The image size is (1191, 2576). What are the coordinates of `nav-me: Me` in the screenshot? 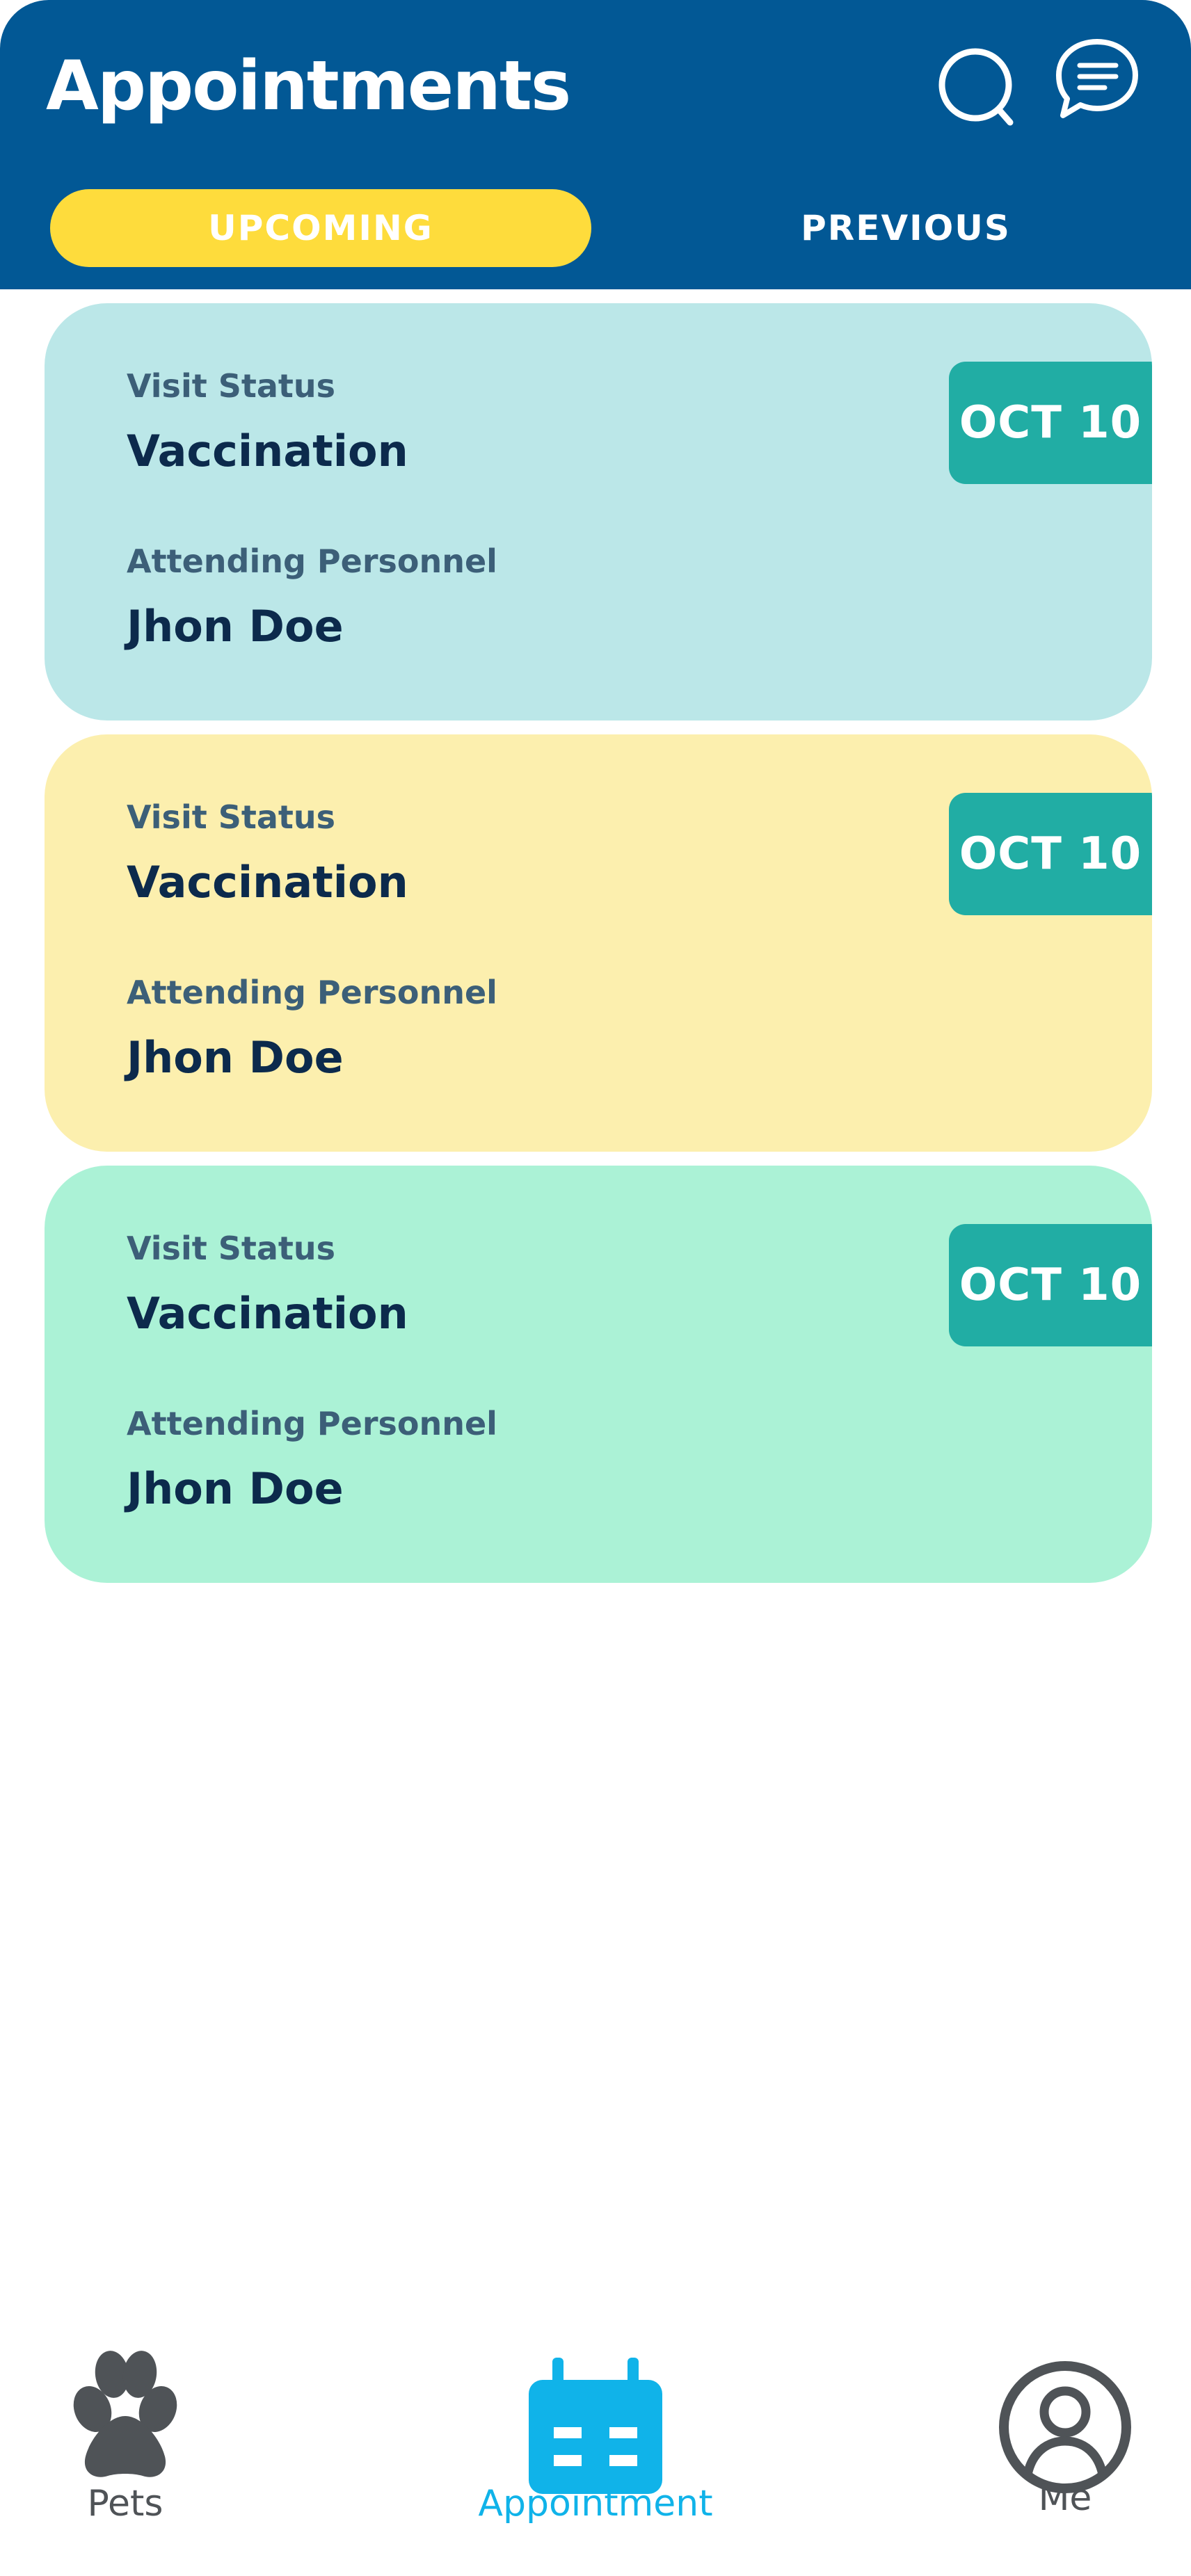 It's located at (1065, 2448).